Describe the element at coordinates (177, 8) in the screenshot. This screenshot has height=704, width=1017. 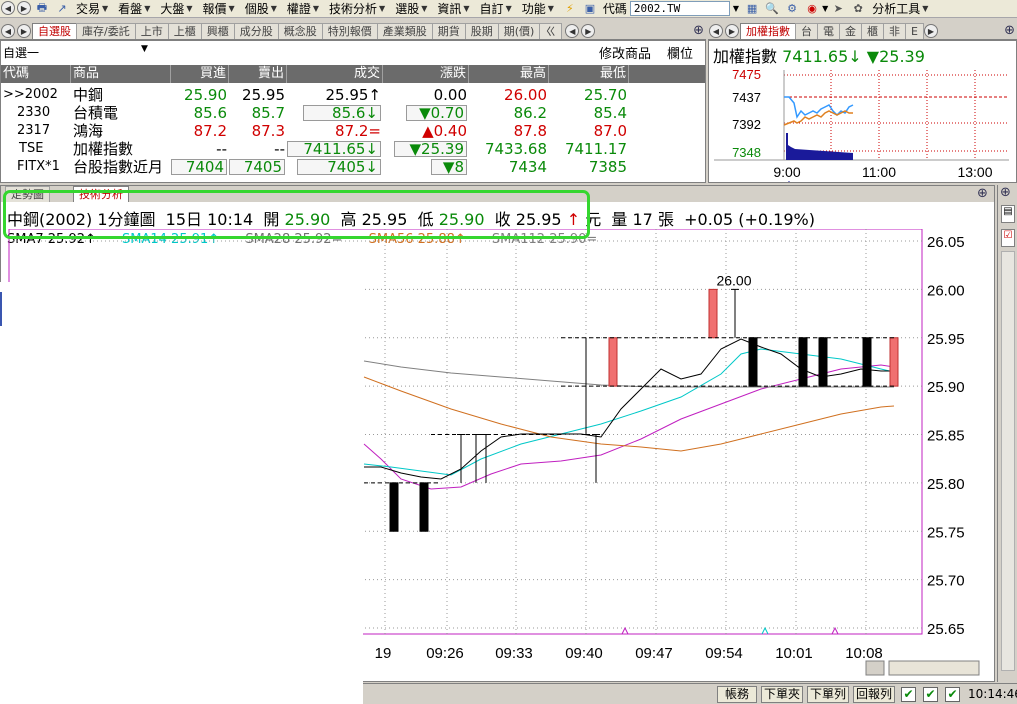
I see `menu-market: 大盤 ▼` at that location.